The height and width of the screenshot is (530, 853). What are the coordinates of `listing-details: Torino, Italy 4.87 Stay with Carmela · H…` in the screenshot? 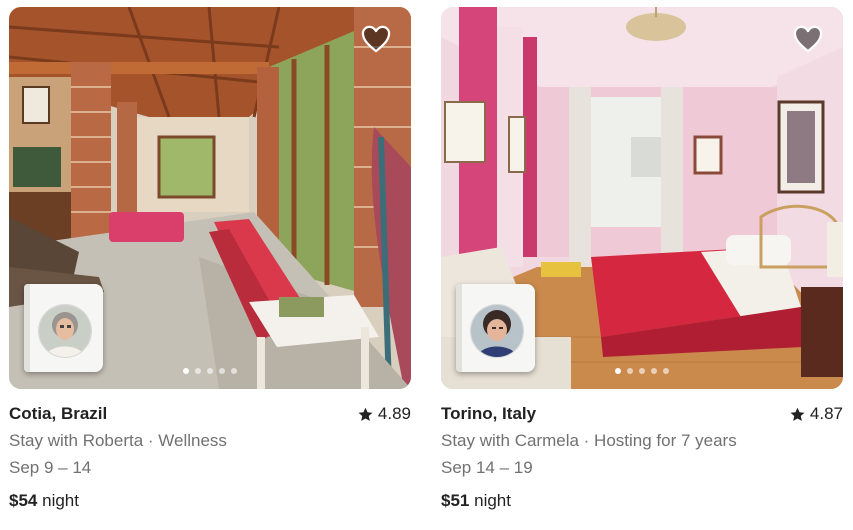 It's located at (642, 457).